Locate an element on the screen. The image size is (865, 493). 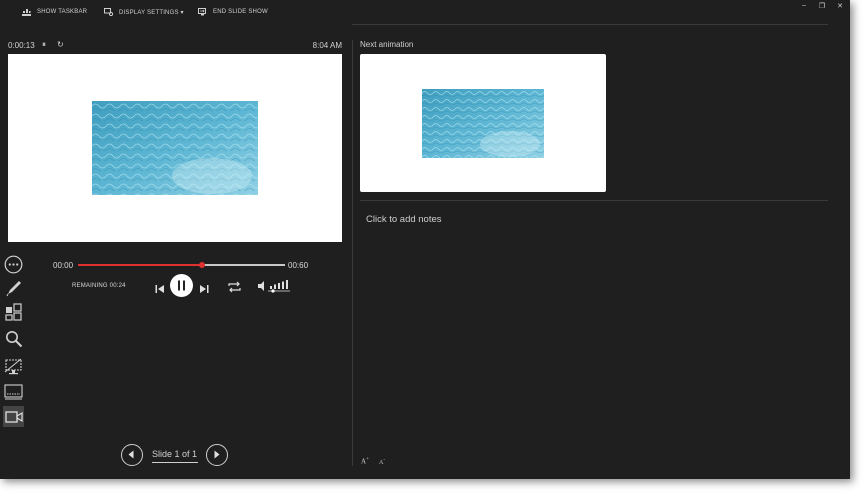
minimize-button: ‒ is located at coordinates (804, 5).